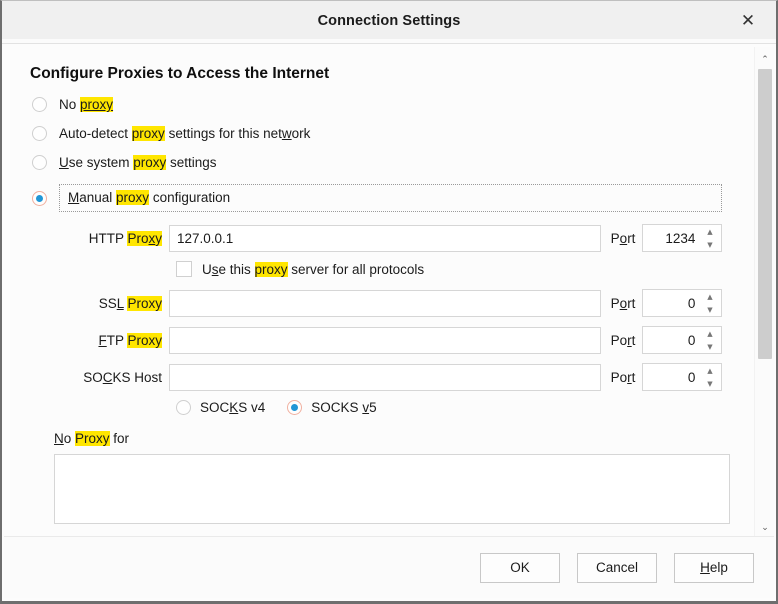  I want to click on ftp-port-input, so click(671, 340).